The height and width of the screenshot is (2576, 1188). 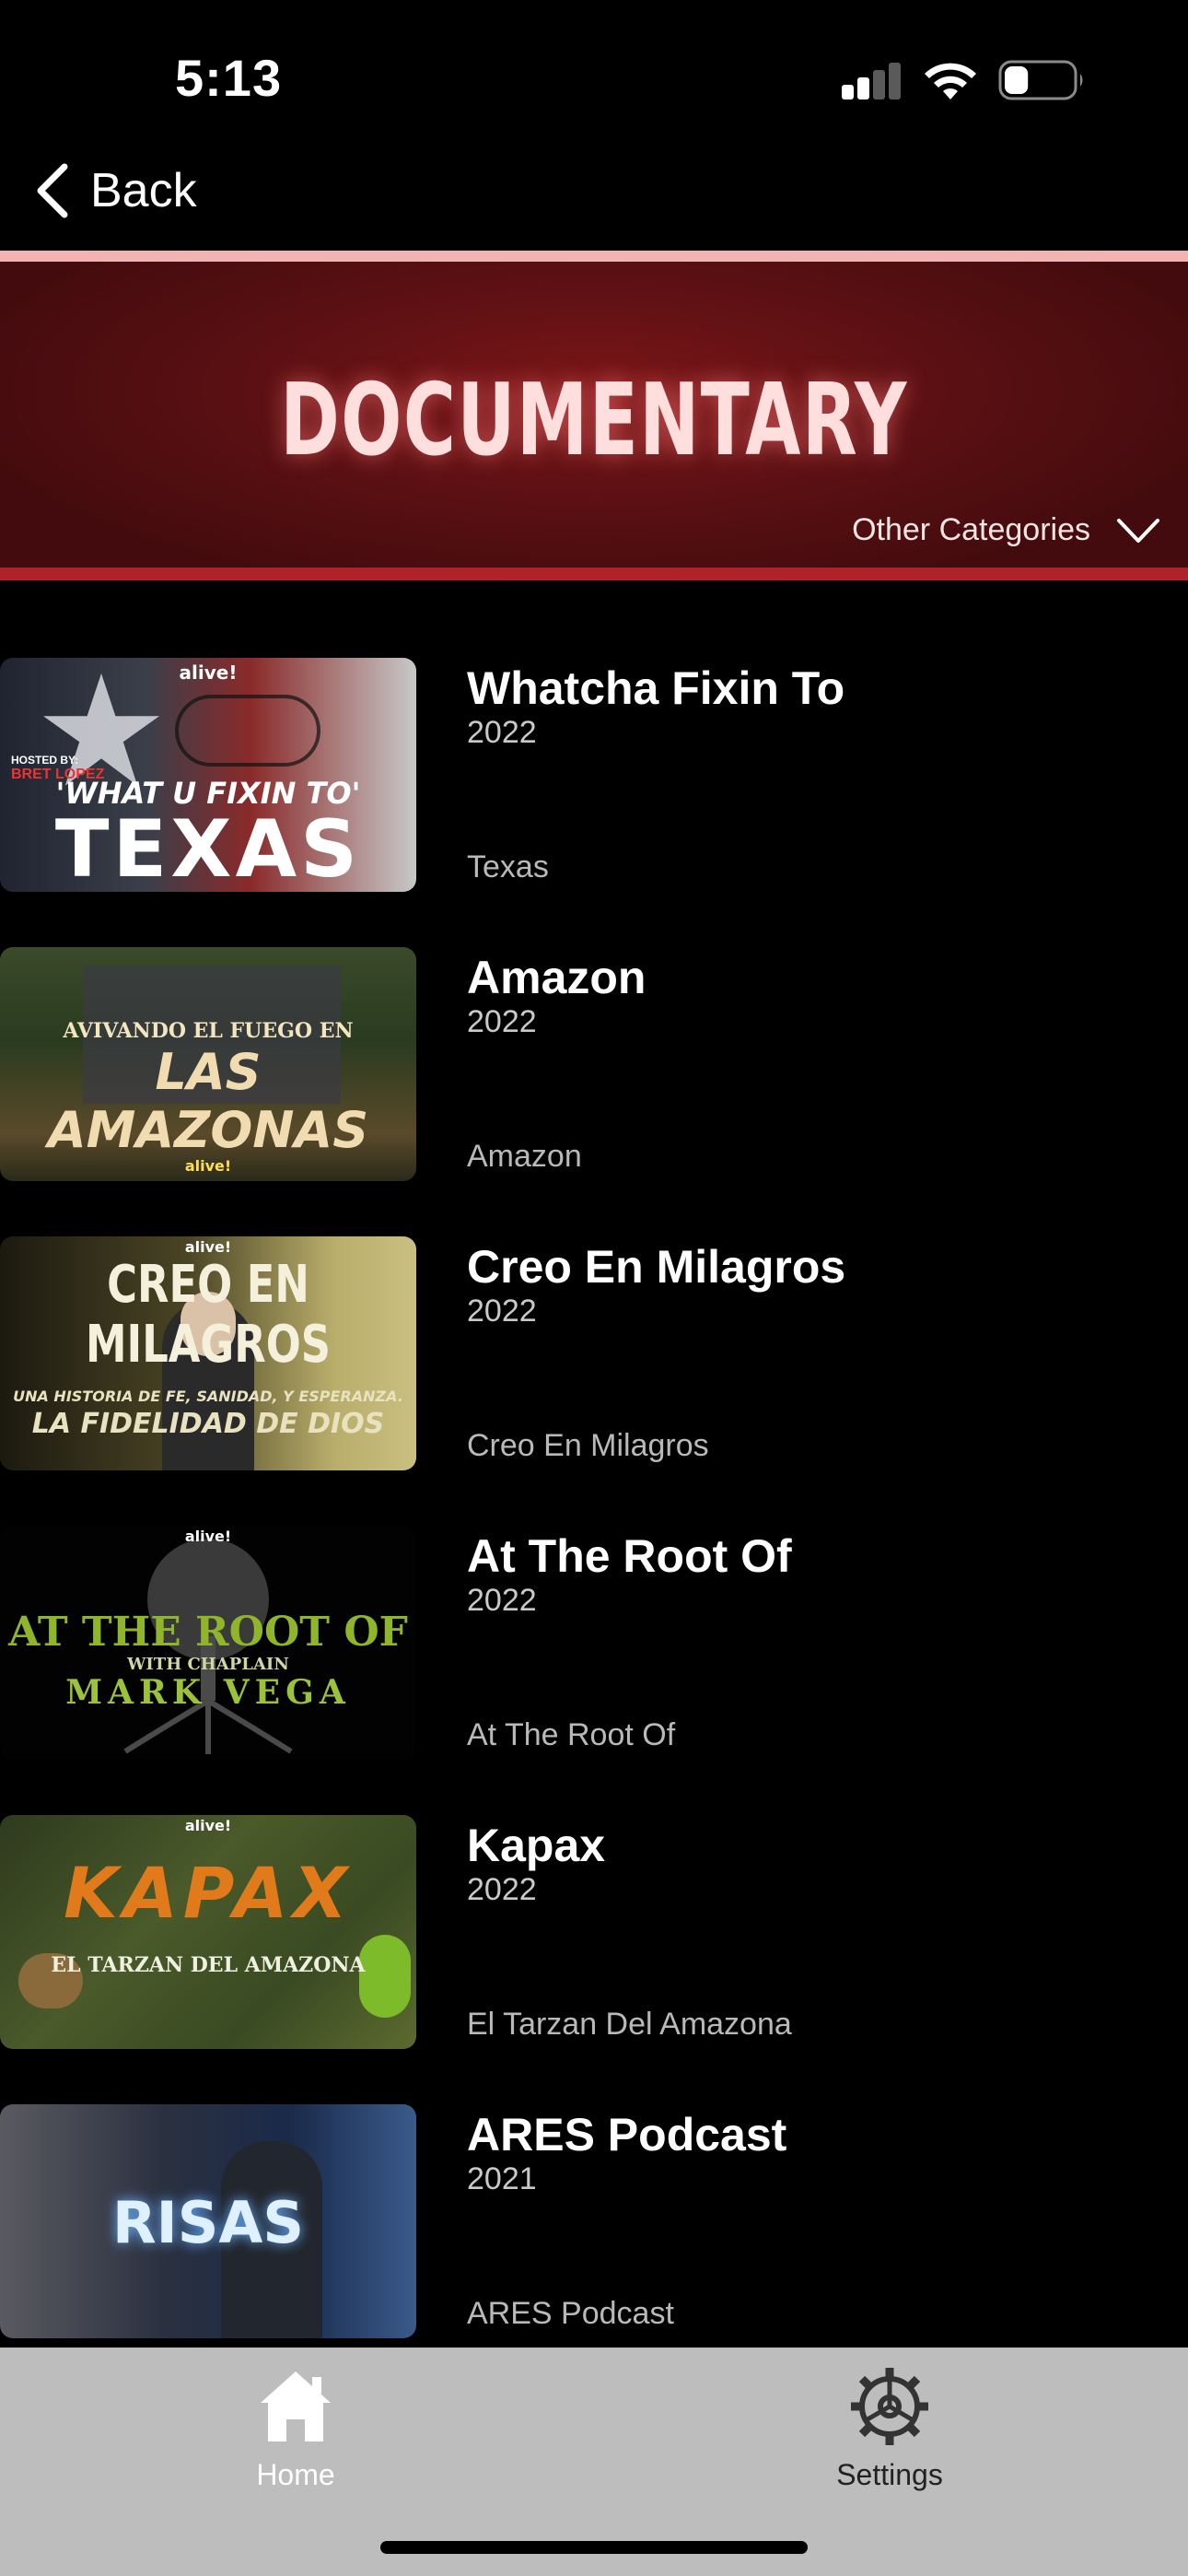 I want to click on thumbnail-text: RISAS, so click(x=208, y=2222).